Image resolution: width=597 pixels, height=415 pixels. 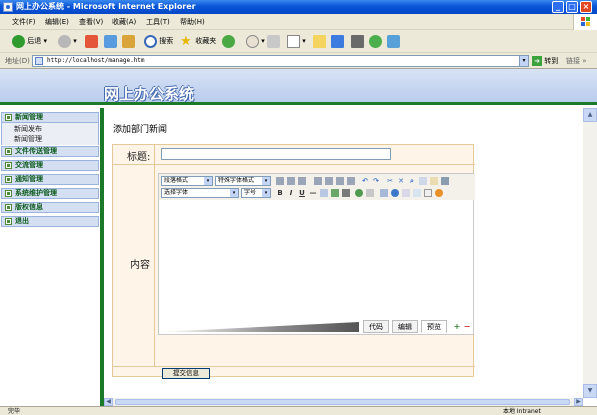 I want to click on outdent-icon, so click(x=340, y=181).